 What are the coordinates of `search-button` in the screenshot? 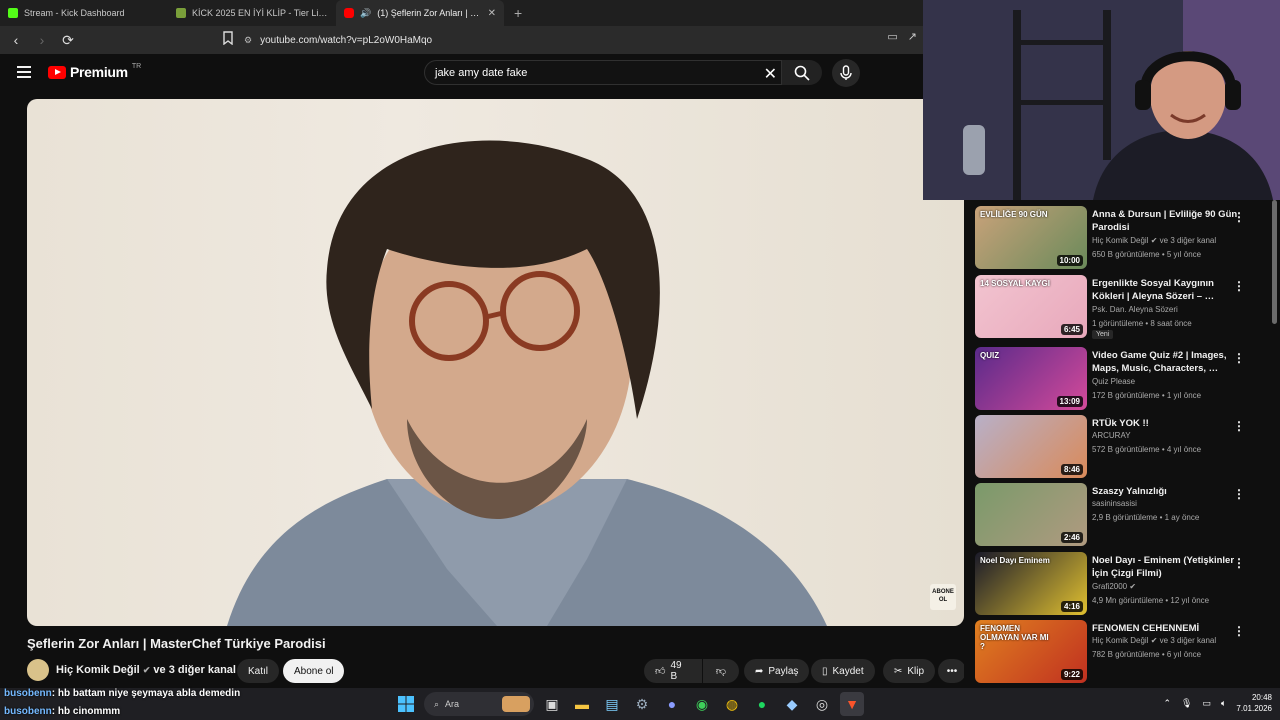 It's located at (802, 72).